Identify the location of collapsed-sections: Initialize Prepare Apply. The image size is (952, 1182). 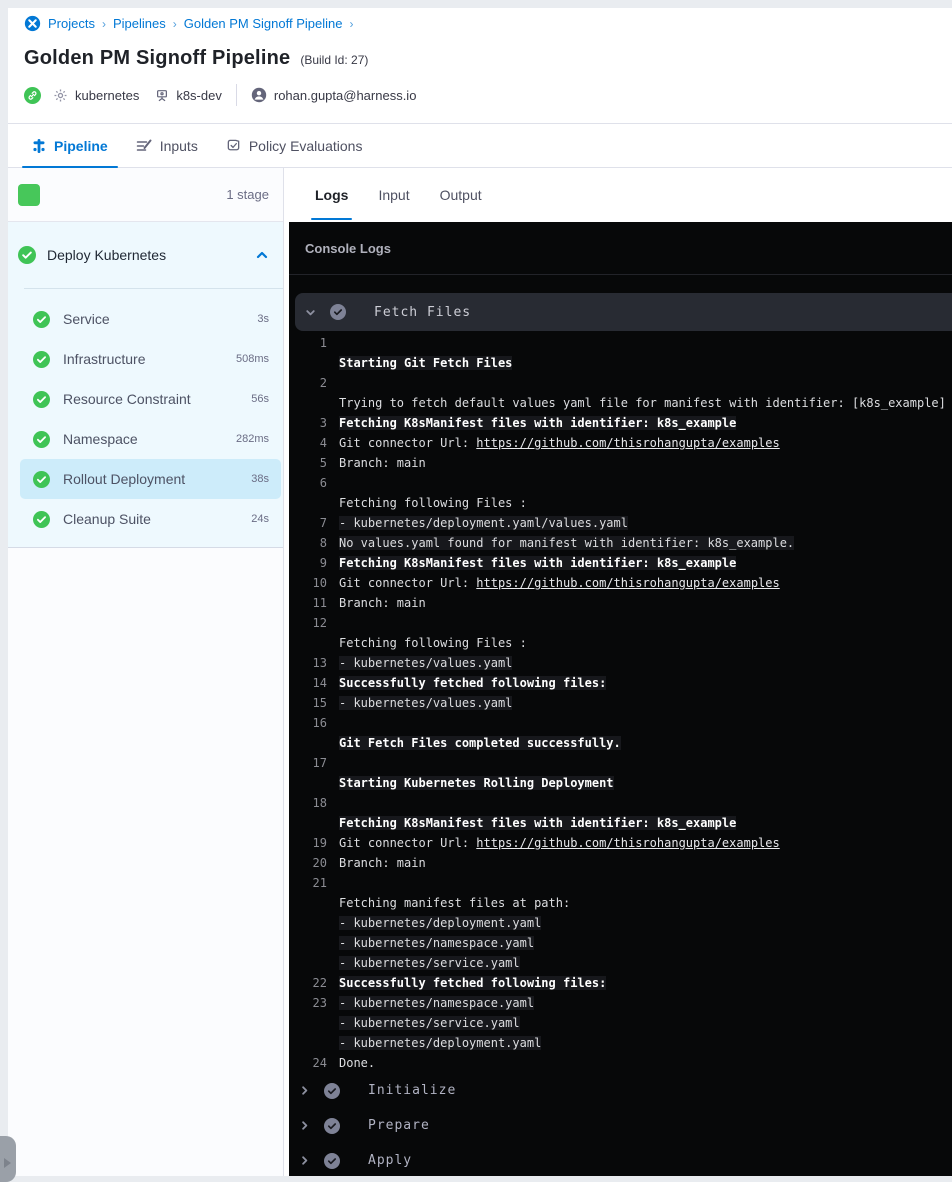
(620, 1124).